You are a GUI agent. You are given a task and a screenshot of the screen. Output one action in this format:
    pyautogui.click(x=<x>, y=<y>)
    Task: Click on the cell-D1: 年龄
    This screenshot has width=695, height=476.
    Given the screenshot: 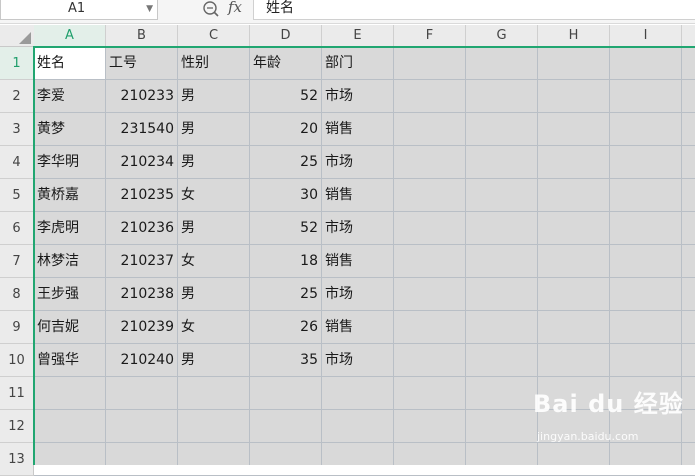 What is the action you would take?
    pyautogui.click(x=285, y=63)
    